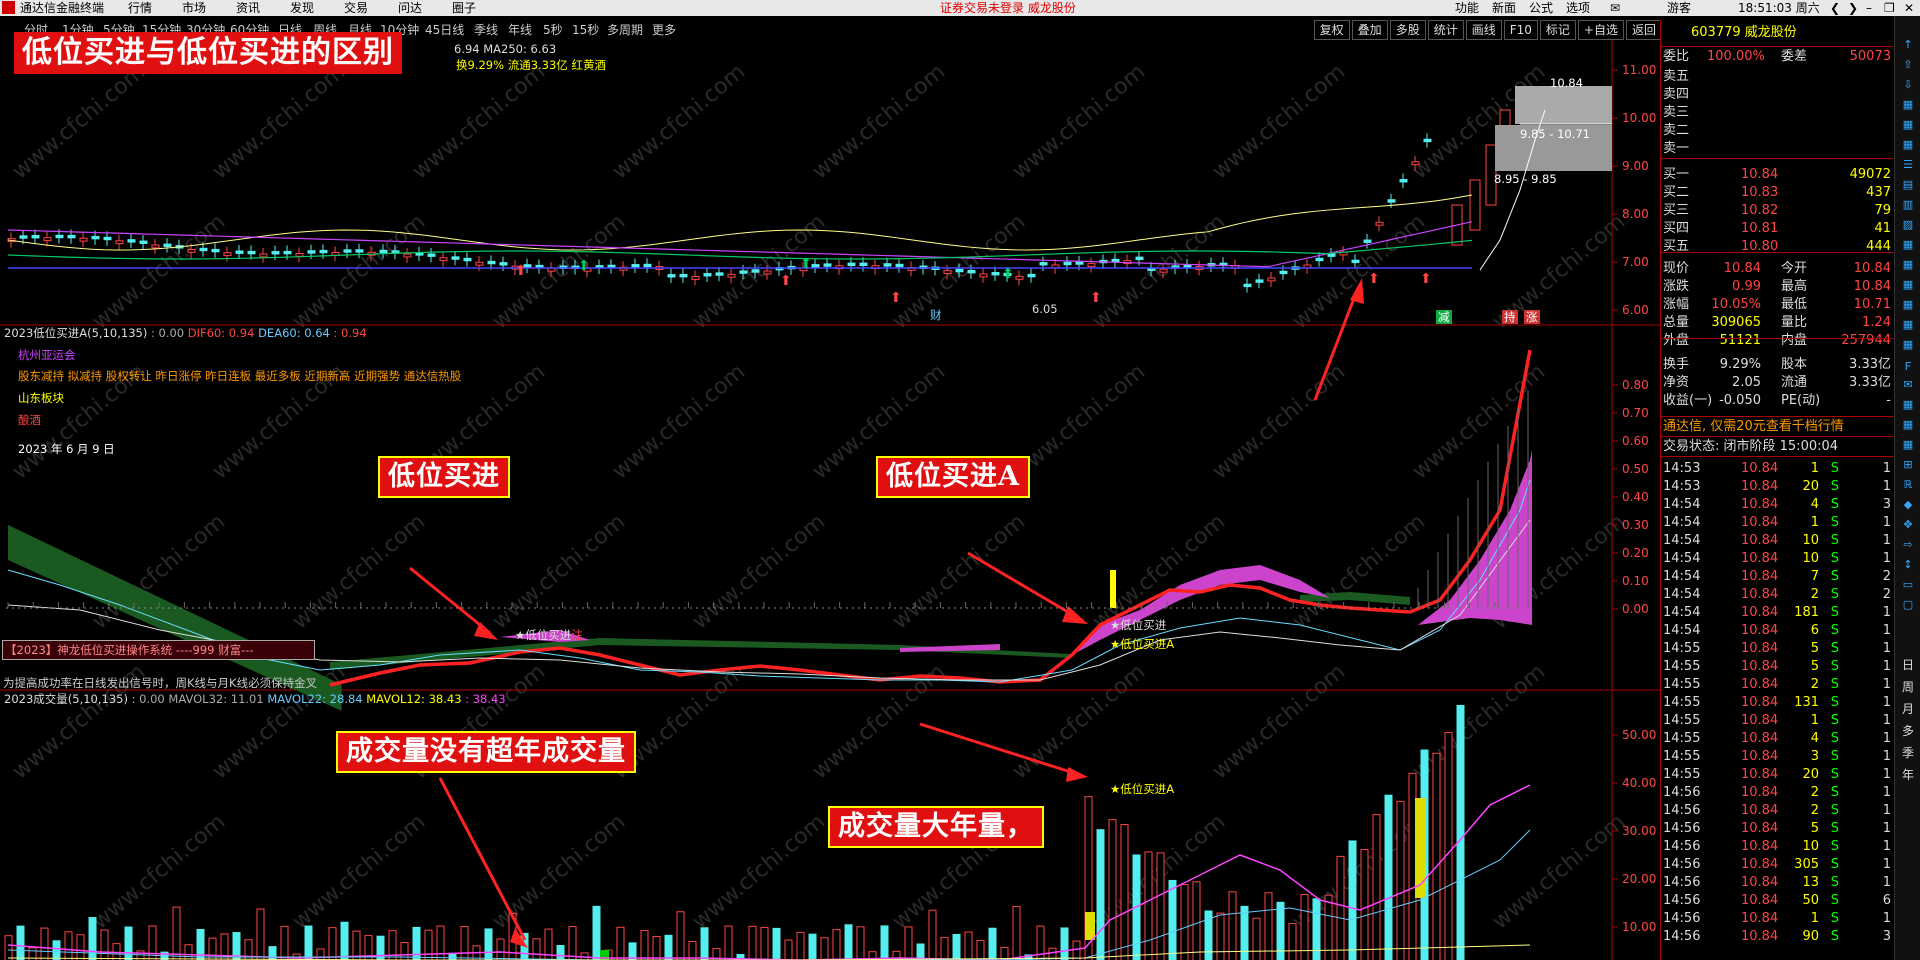 The height and width of the screenshot is (960, 1920). Describe the element at coordinates (520, 30) in the screenshot. I see `period-tab-year: 年线` at that location.